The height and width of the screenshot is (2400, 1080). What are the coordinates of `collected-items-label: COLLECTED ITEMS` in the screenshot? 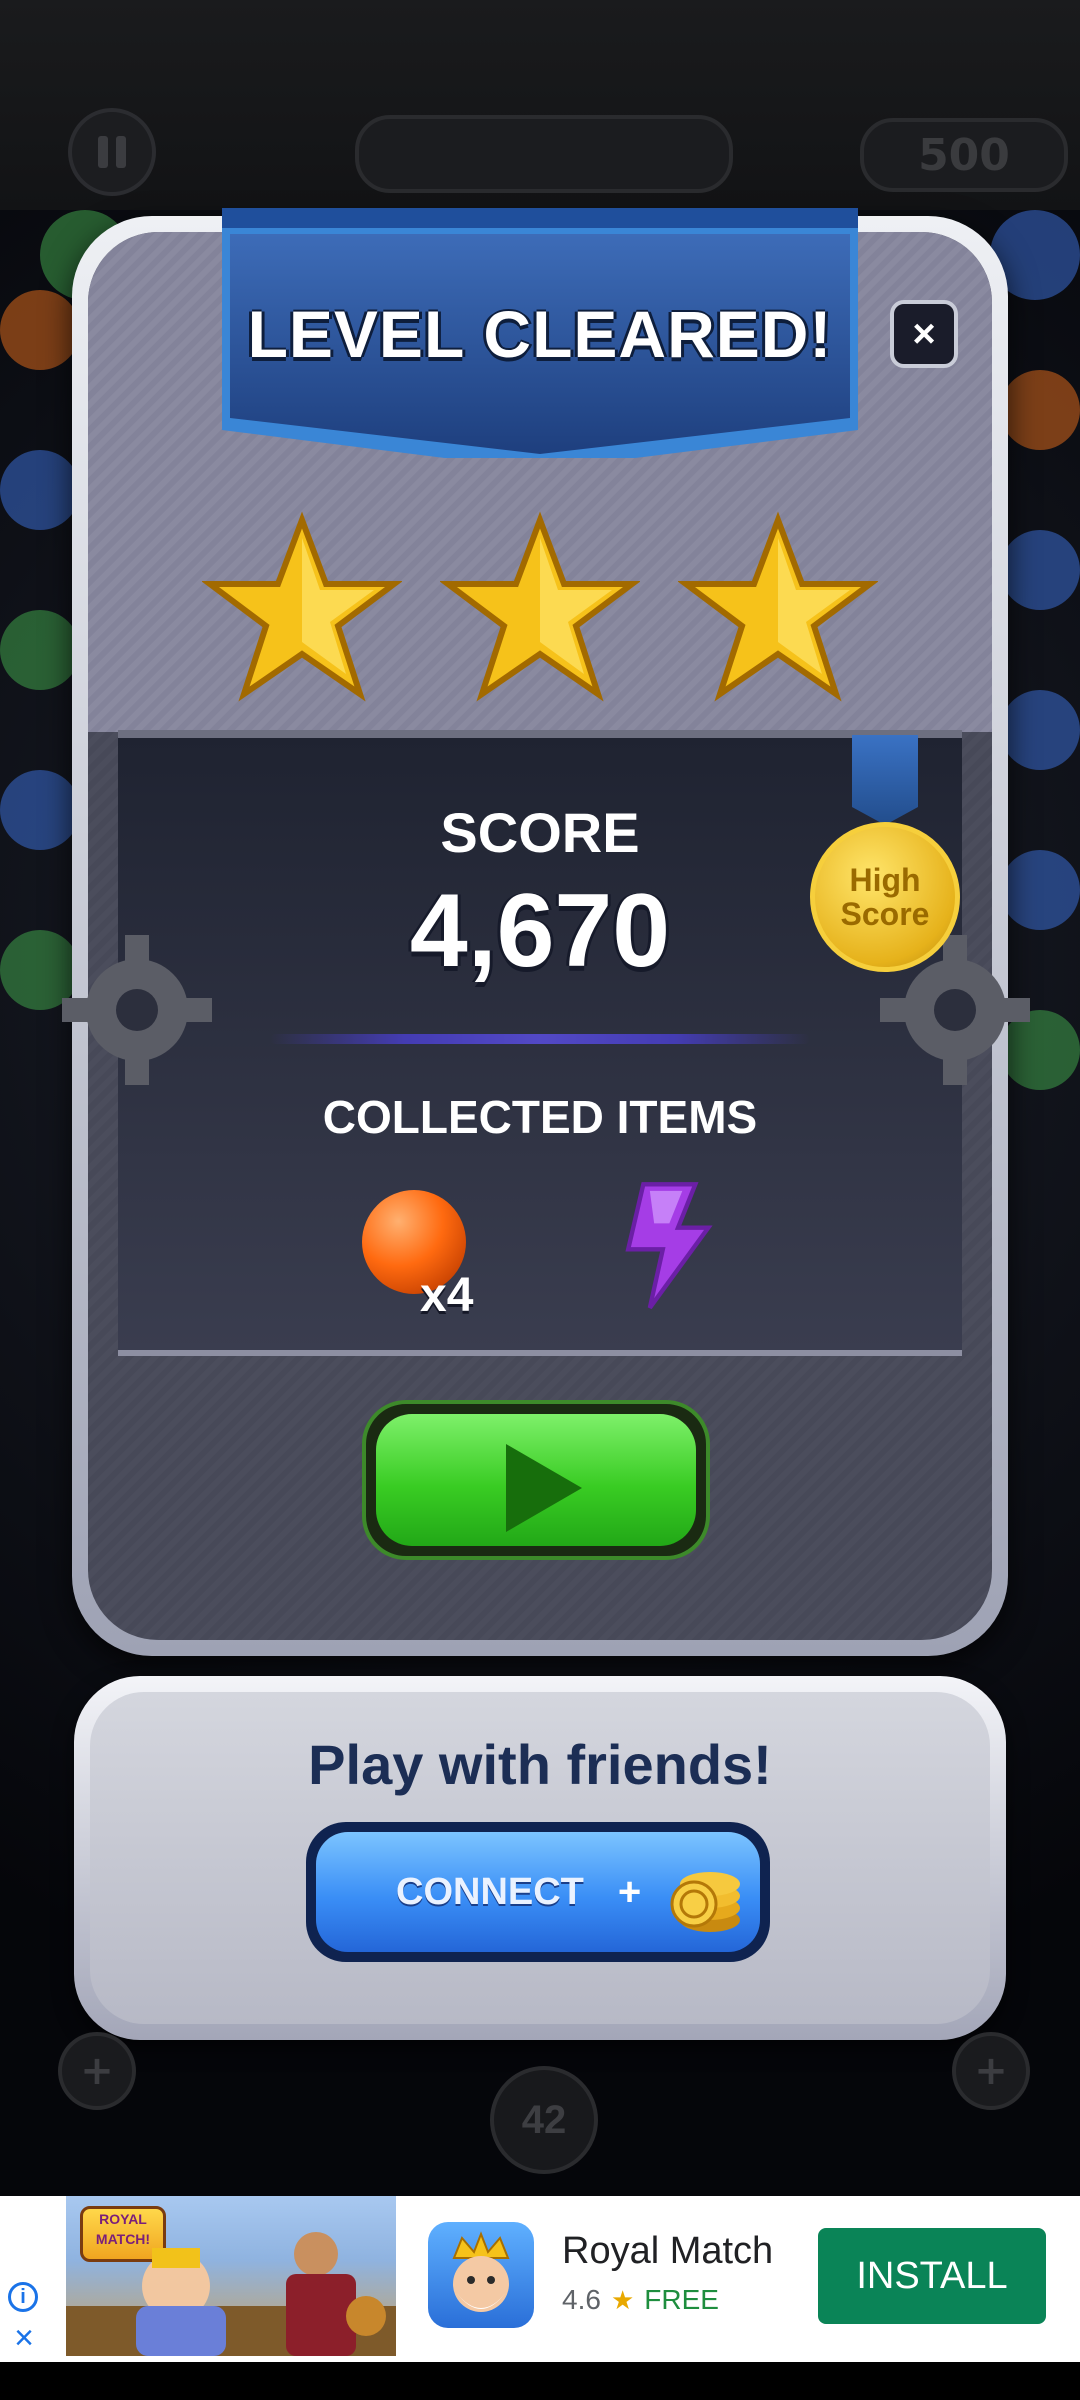 It's located at (540, 1117).